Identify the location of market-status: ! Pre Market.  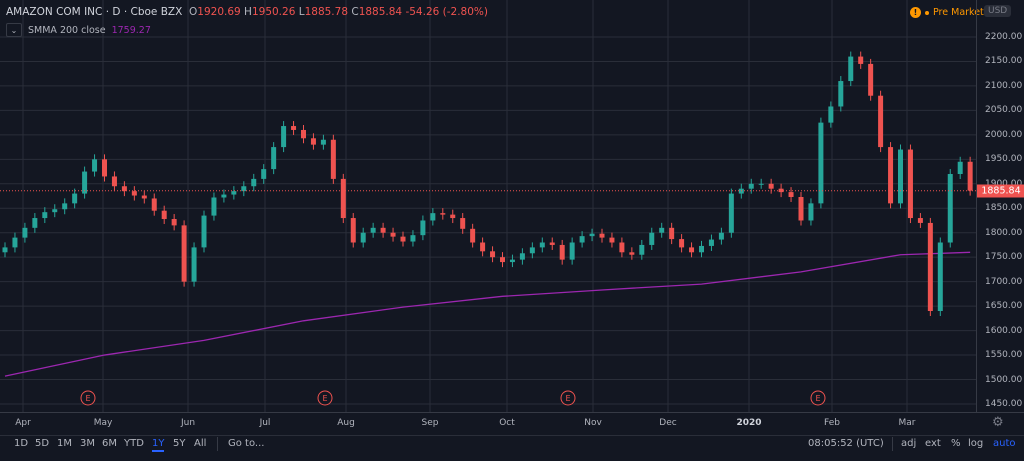
(947, 12).